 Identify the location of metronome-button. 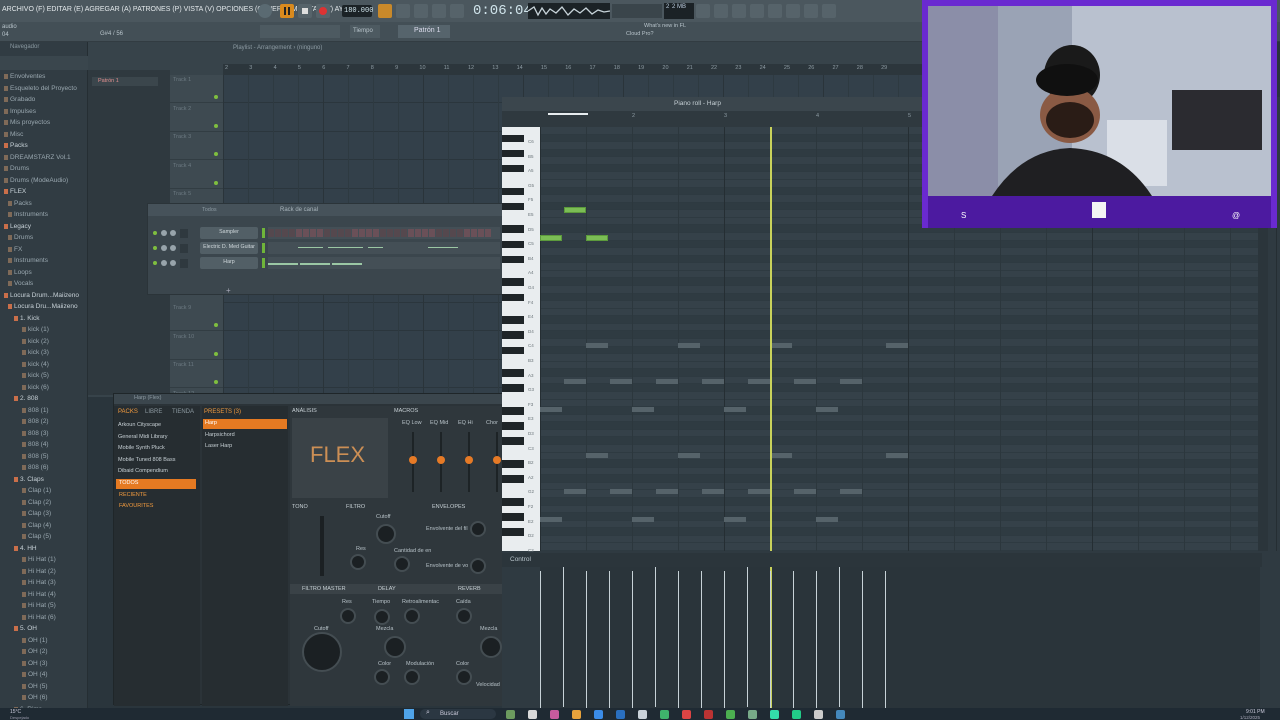
(385, 11).